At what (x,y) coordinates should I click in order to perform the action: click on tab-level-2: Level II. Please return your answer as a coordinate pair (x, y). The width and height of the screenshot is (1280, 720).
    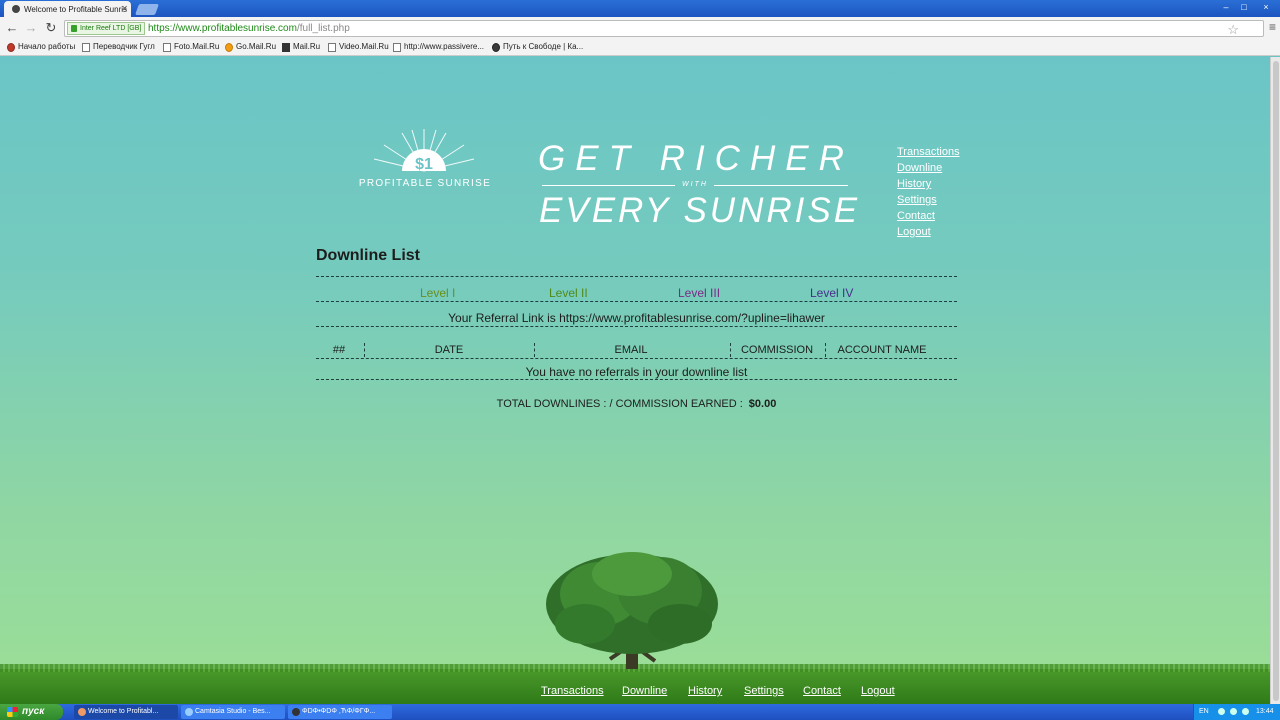
    Looking at the image, I should click on (568, 293).